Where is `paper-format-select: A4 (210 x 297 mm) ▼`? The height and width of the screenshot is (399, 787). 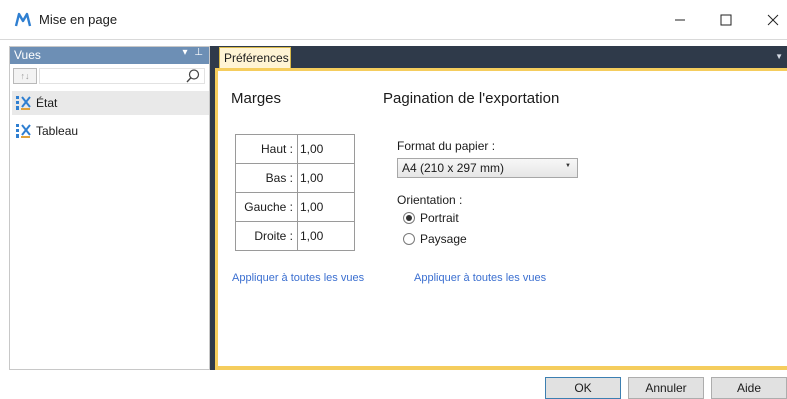 paper-format-select: A4 (210 x 297 mm) ▼ is located at coordinates (487, 168).